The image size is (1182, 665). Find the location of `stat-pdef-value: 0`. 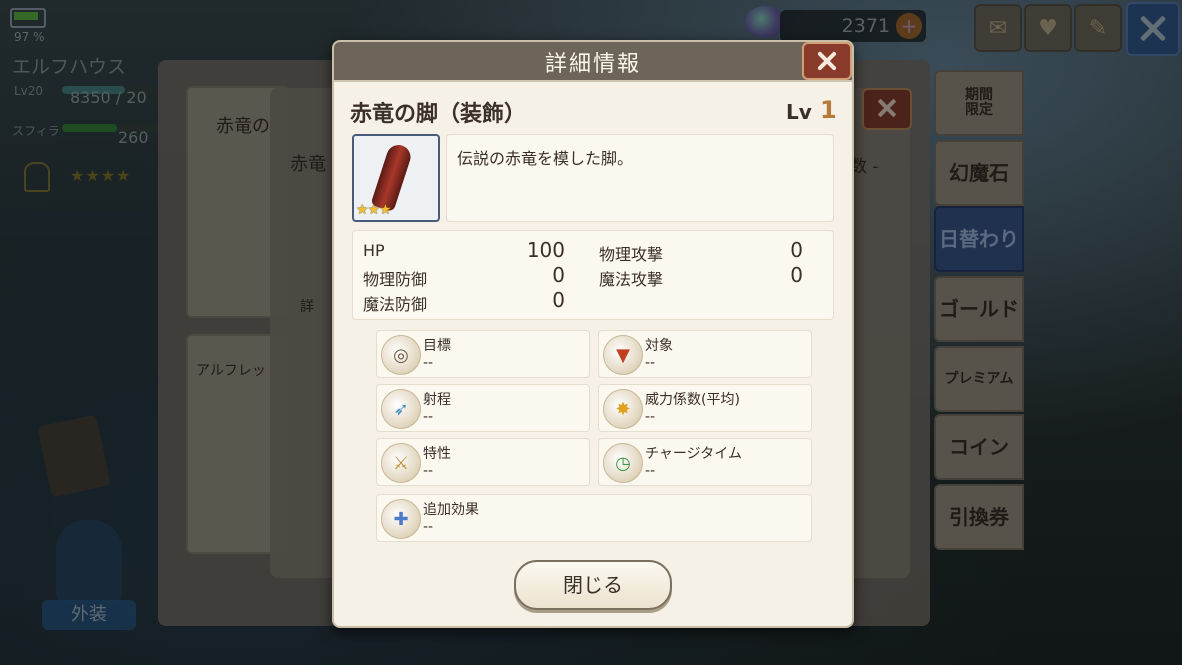

stat-pdef-value: 0 is located at coordinates (558, 275).